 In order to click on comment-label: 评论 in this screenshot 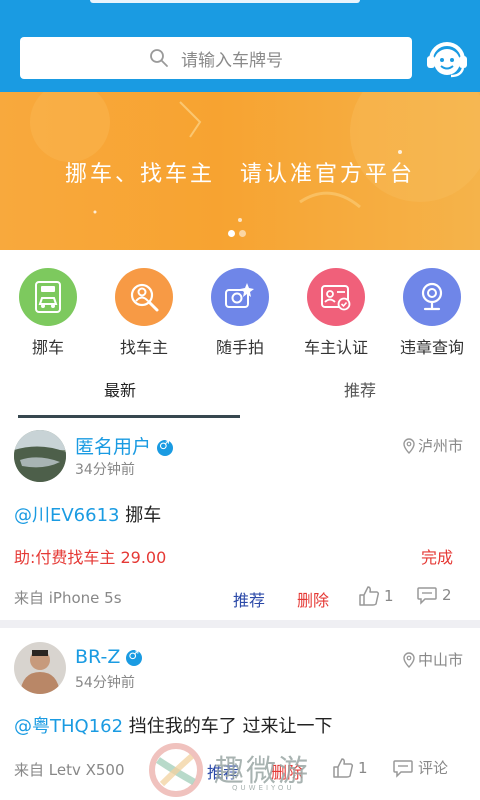, I will do `click(433, 768)`.